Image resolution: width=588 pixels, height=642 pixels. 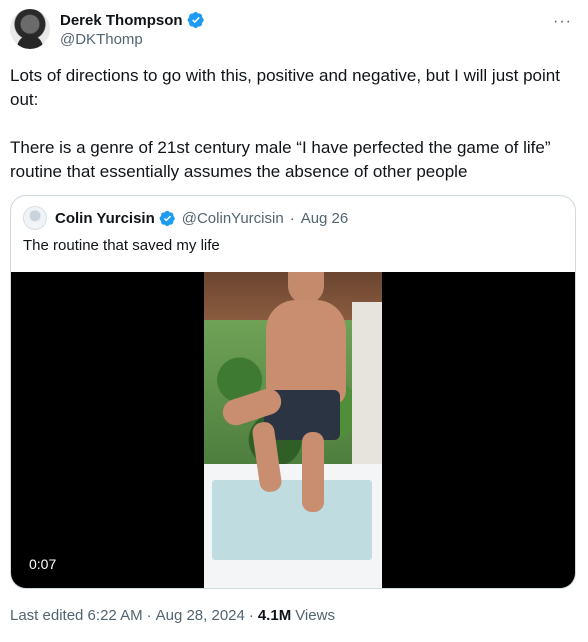 I want to click on quote-text: The routine that saved my life, so click(x=121, y=245).